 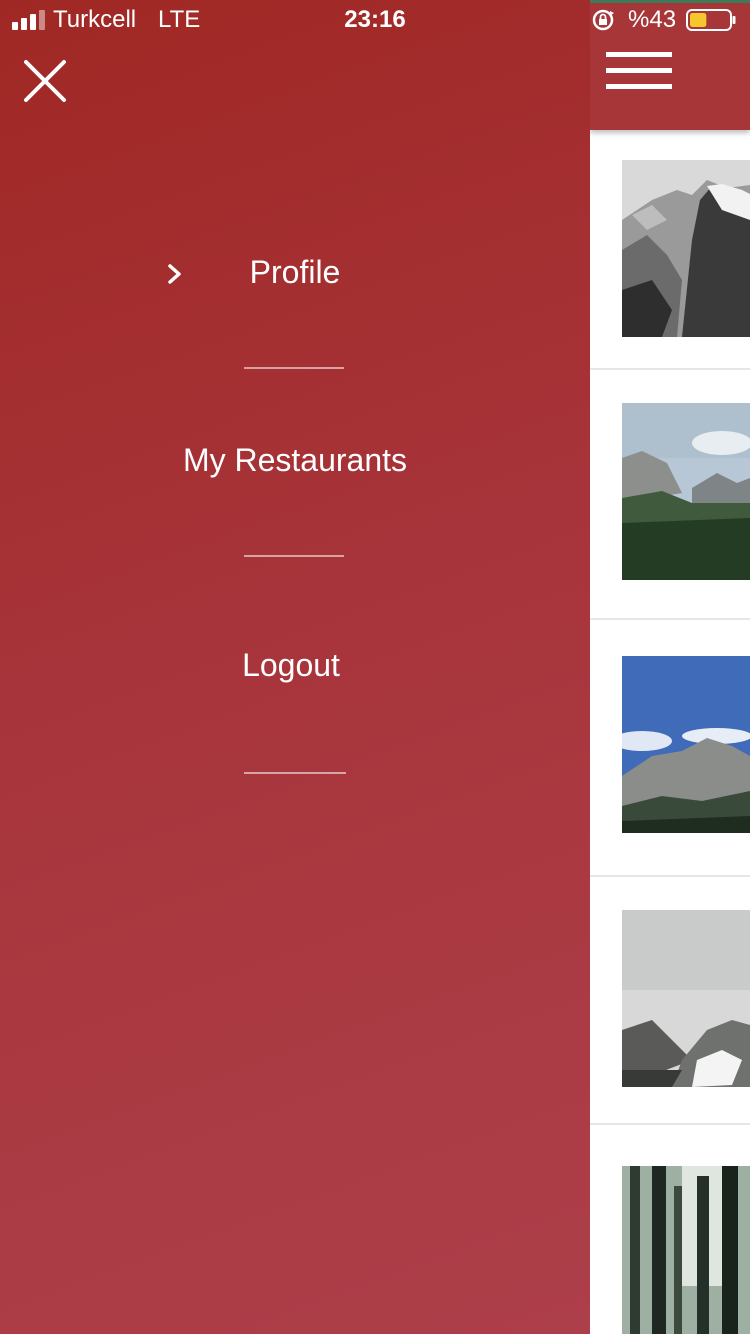 I want to click on menu-item-label: Profile, so click(x=295, y=272).